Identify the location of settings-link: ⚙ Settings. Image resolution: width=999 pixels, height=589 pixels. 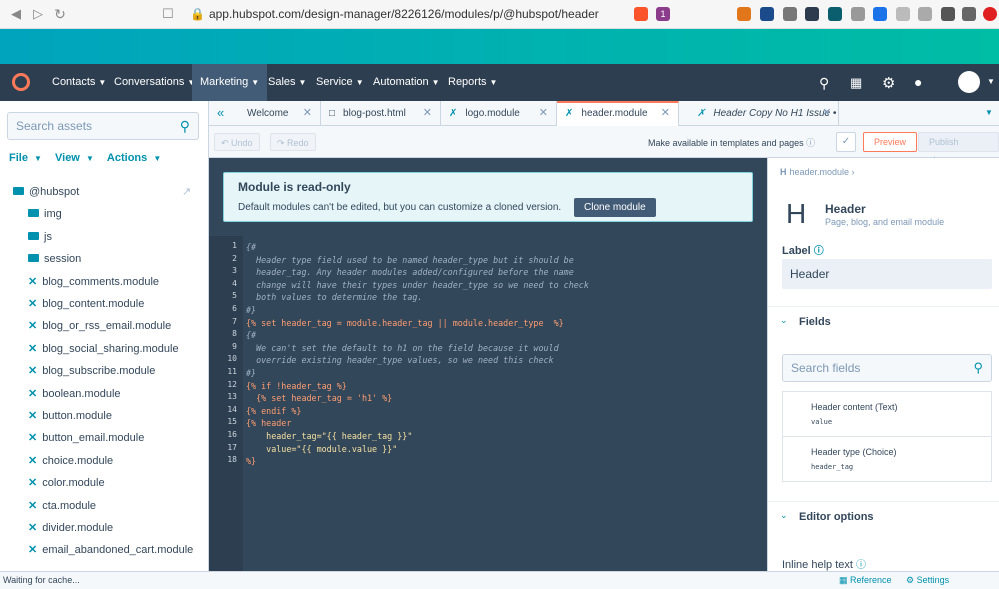
(927, 580).